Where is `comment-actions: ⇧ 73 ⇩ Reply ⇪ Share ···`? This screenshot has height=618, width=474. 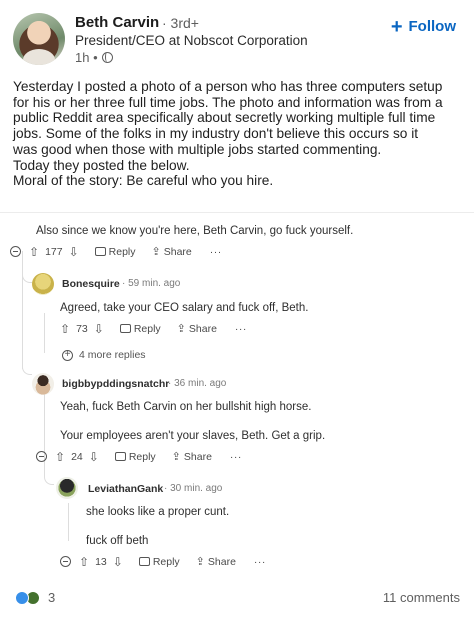 comment-actions: ⇧ 73 ⇩ Reply ⇪ Share ··· is located at coordinates (156, 329).